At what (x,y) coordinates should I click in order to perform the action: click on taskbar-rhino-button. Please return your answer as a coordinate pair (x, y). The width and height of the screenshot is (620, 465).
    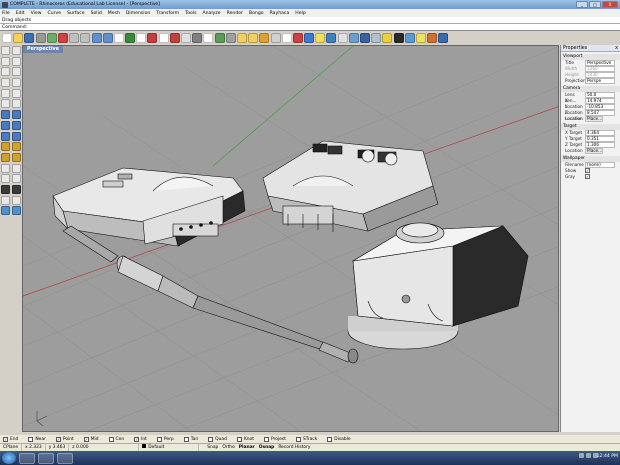
    Looking at the image, I should click on (65, 458).